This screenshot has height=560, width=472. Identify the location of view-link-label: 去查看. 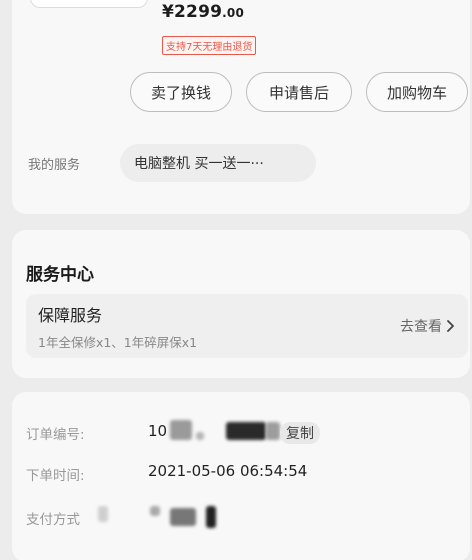
(421, 327).